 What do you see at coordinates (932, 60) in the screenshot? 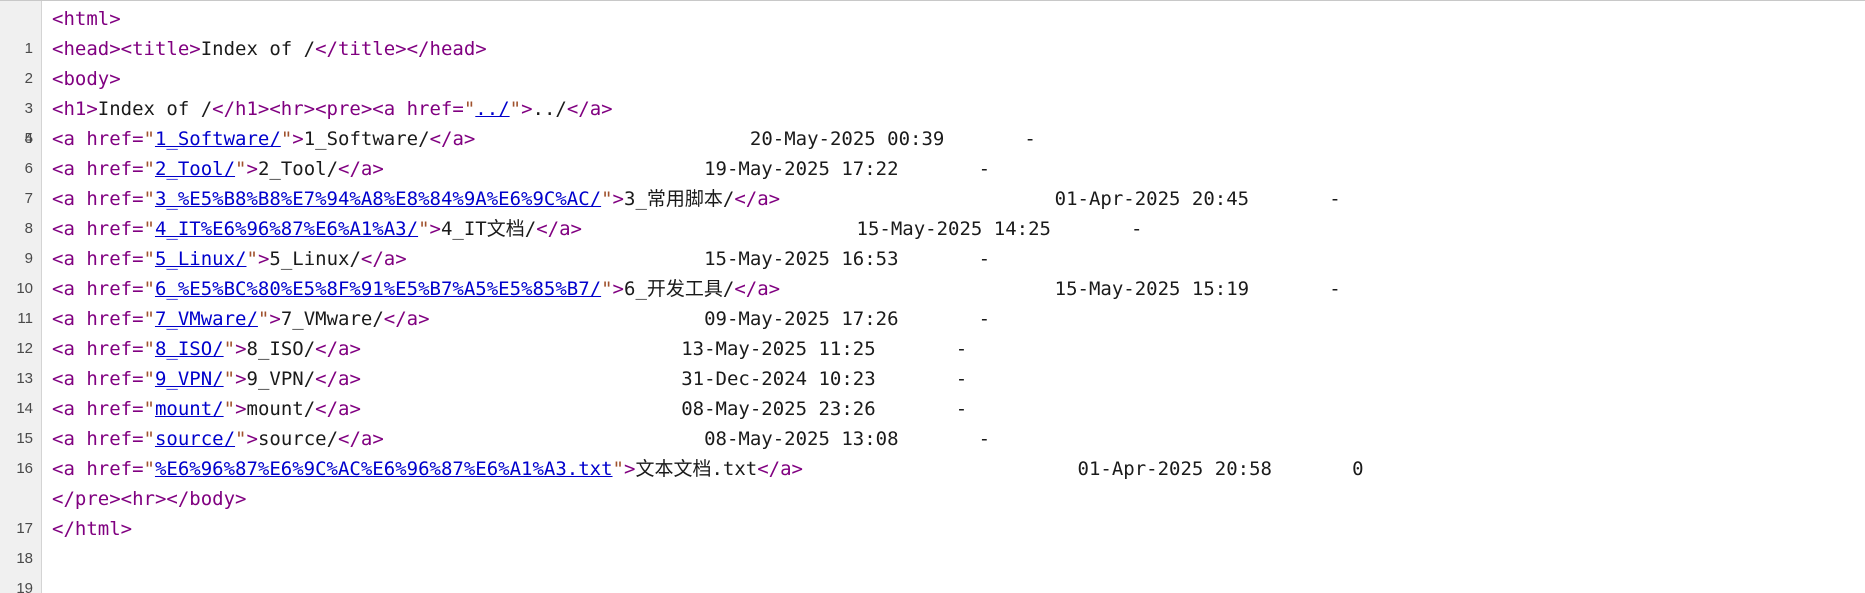
I see `code-line: 2 <head><title>Index of /</title></head>` at bounding box center [932, 60].